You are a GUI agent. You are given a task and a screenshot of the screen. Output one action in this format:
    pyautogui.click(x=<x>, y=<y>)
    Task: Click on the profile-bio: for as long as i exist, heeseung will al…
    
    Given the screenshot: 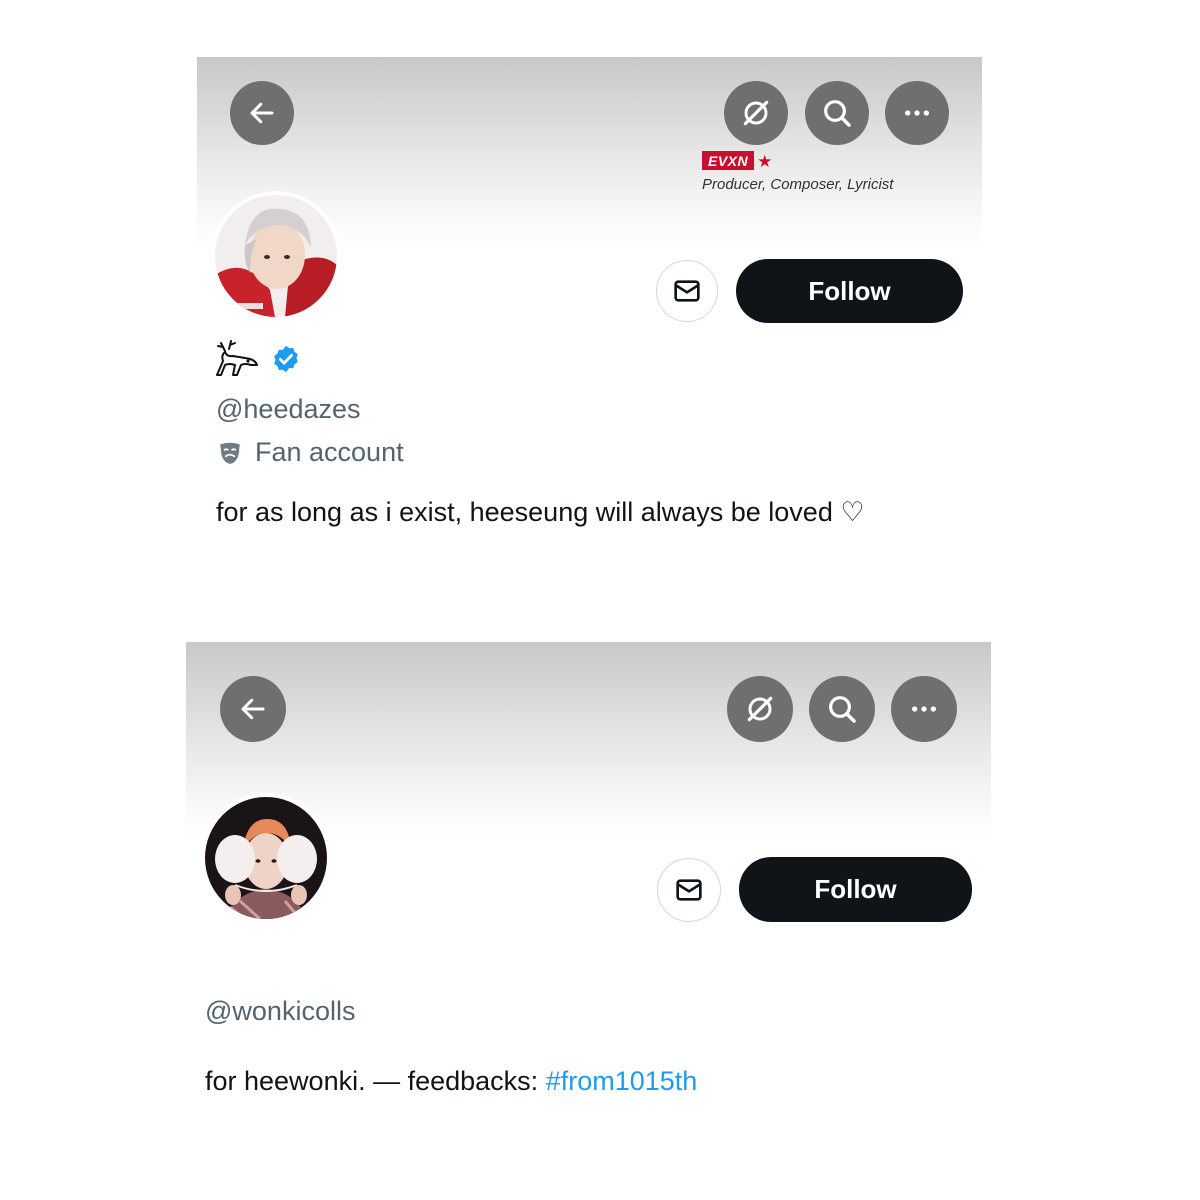 What is the action you would take?
    pyautogui.click(x=540, y=512)
    